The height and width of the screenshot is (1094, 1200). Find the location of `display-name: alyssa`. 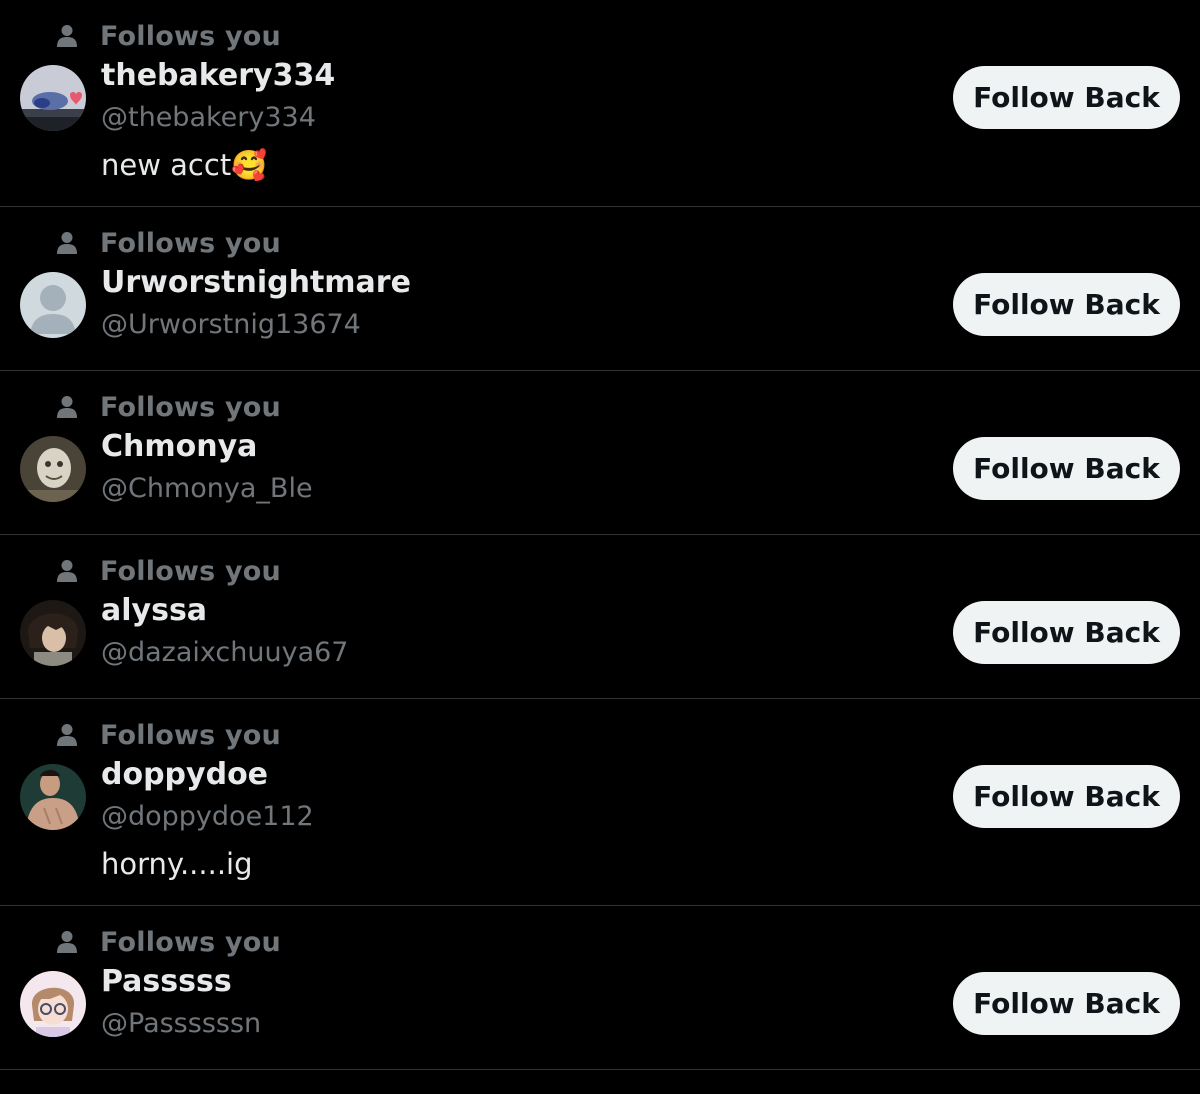

display-name: alyssa is located at coordinates (154, 610).